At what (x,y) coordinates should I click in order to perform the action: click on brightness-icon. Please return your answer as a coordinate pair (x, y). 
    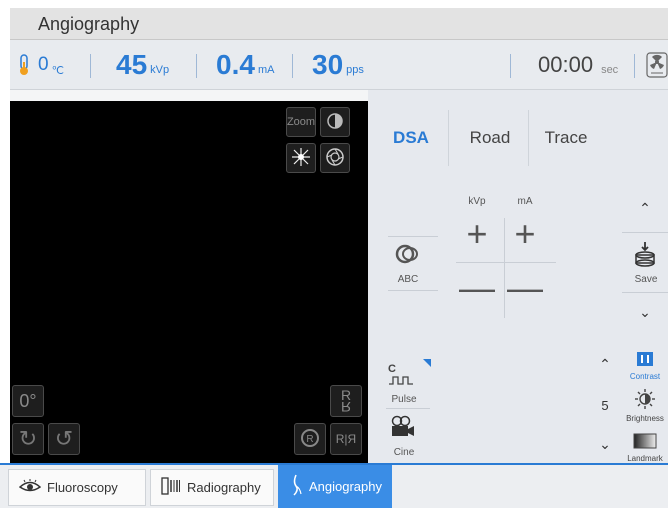
    Looking at the image, I should click on (645, 399).